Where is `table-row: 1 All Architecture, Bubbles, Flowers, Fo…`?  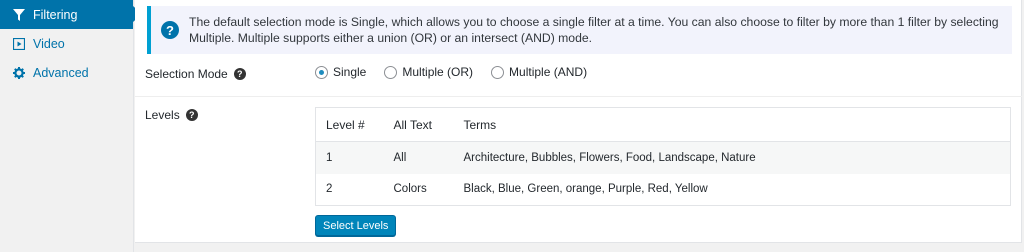
table-row: 1 All Architecture, Bubbles, Flowers, Fo… is located at coordinates (663, 157).